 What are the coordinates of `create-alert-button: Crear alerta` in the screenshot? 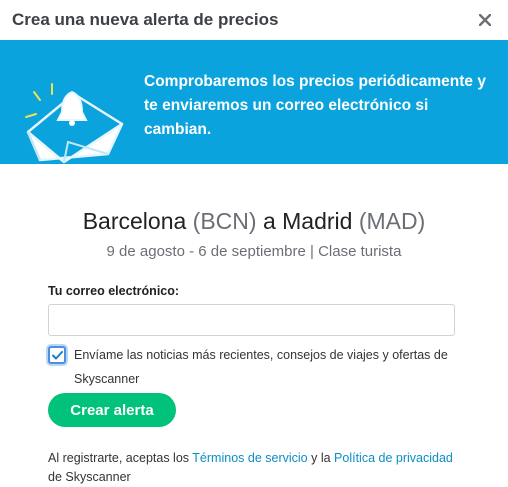 It's located at (112, 410).